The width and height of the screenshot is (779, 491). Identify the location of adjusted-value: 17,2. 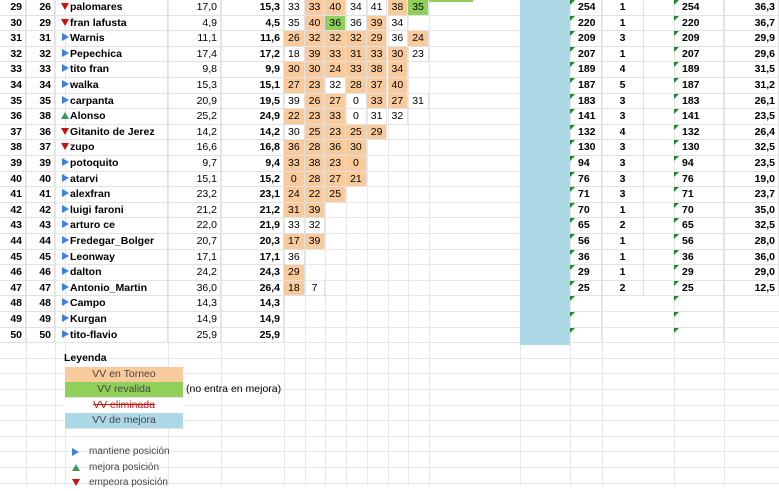
(252, 54).